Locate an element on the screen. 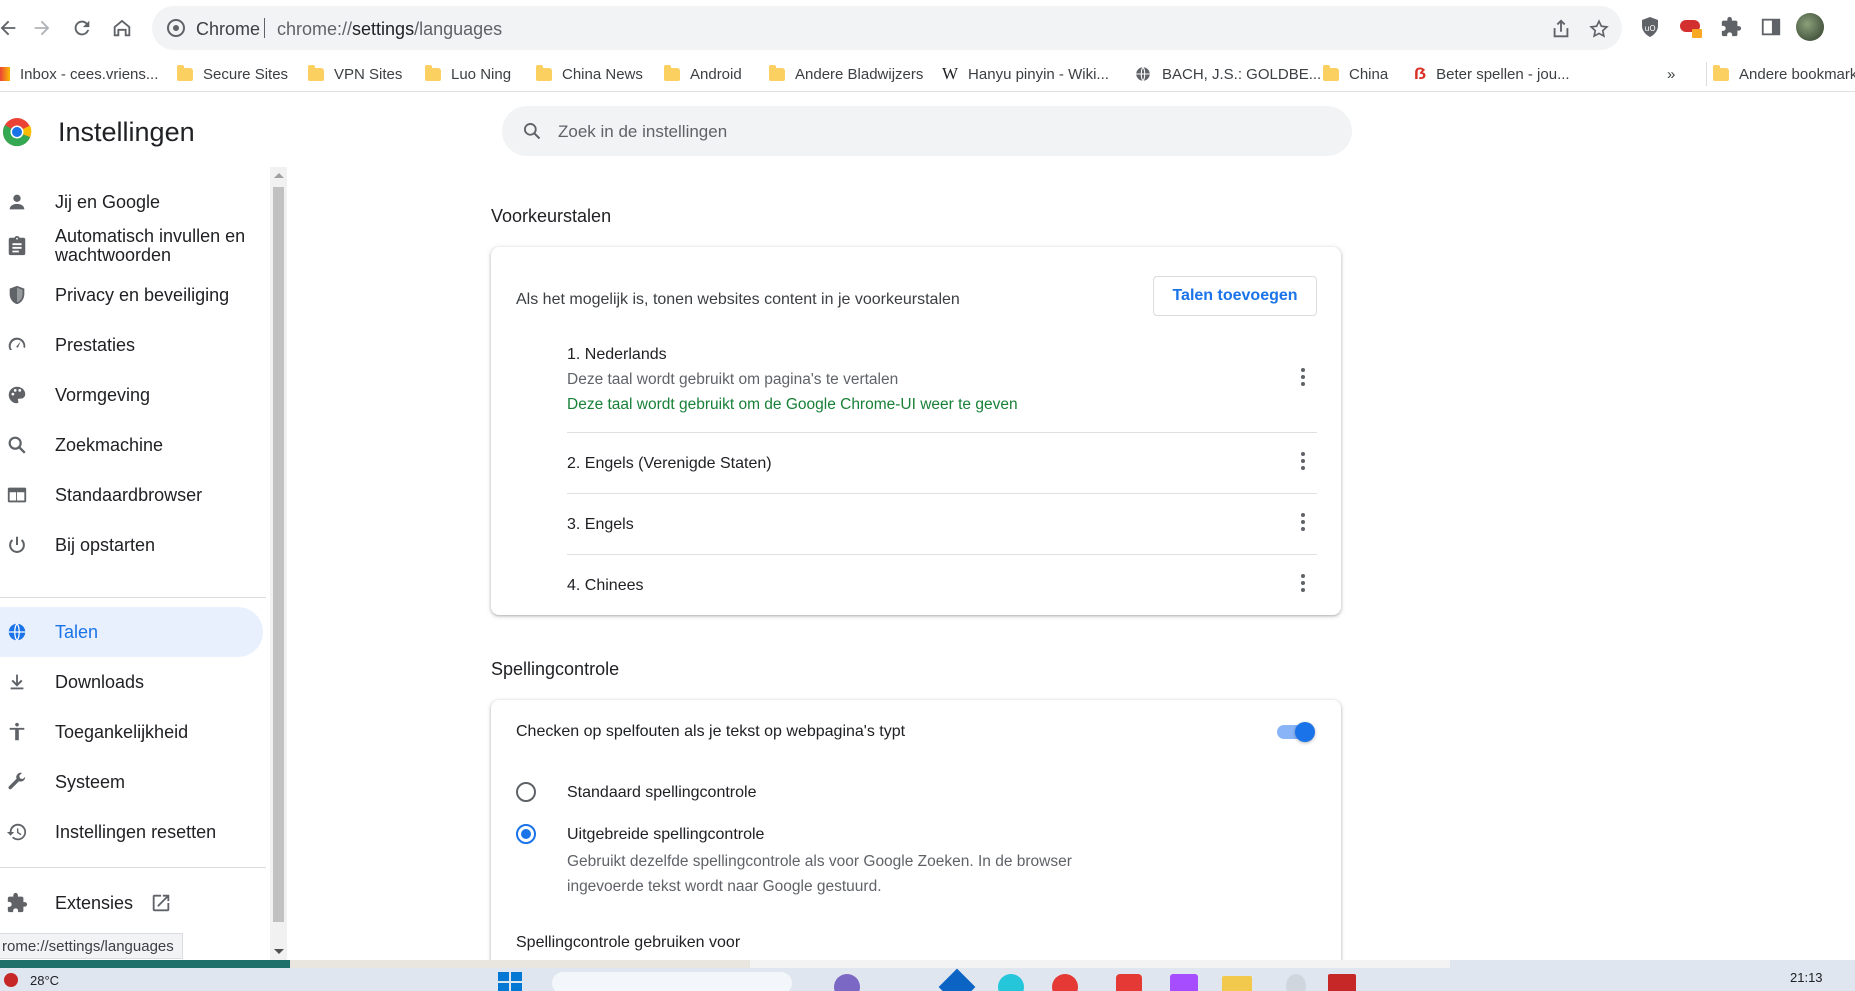 The height and width of the screenshot is (991, 1855). sidebar-item-bij-opstarten: Bij opstarten is located at coordinates (131, 545).